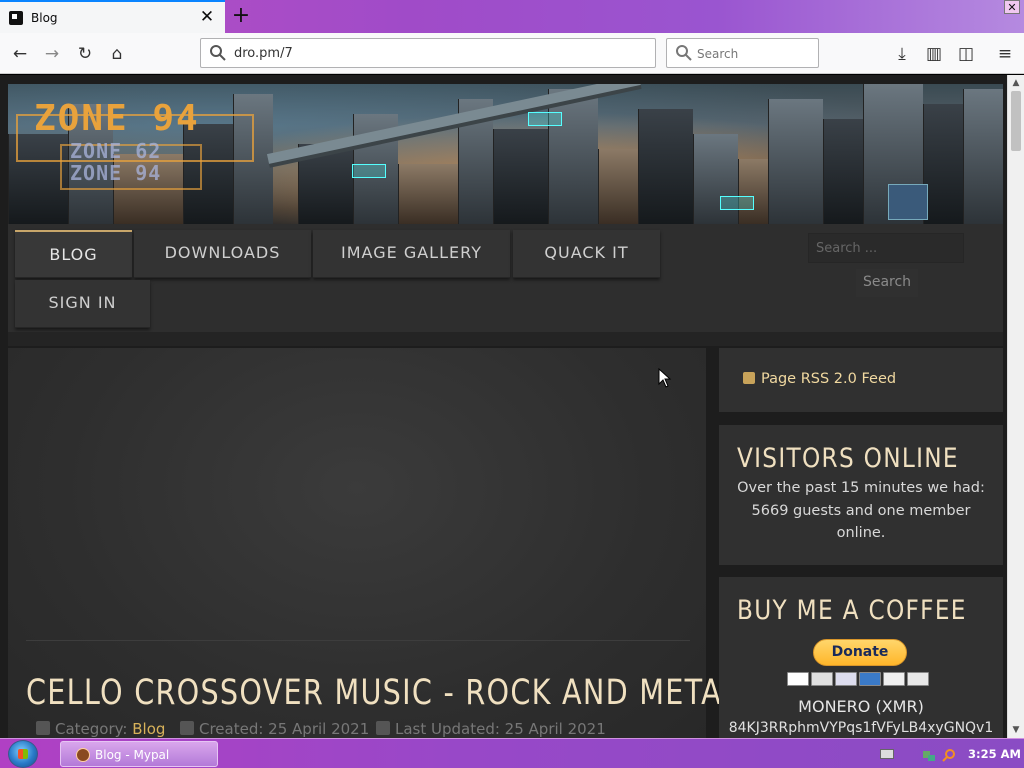 The height and width of the screenshot is (768, 1024). What do you see at coordinates (85, 54) in the screenshot?
I see `reload-icon: ↻` at bounding box center [85, 54].